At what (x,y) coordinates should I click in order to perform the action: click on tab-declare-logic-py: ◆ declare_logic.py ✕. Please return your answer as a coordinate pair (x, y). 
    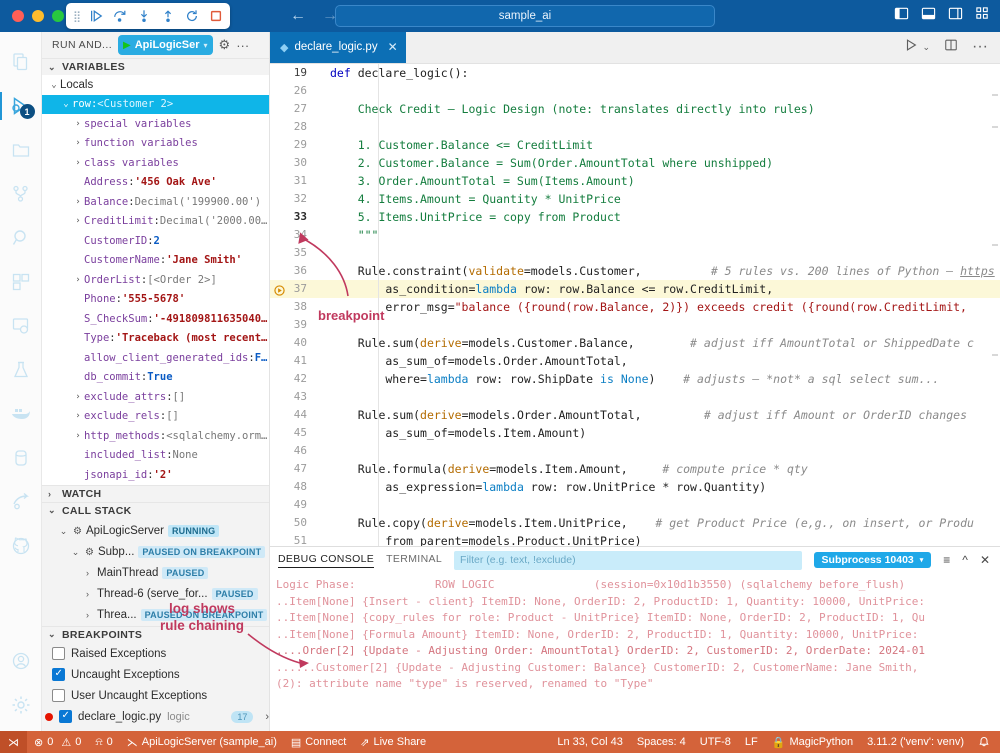
    Looking at the image, I should click on (338, 47).